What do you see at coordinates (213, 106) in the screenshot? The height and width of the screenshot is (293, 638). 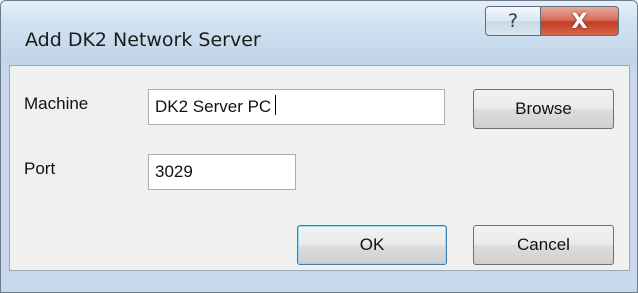 I see `machine-input-value: DK2 Server PC` at bounding box center [213, 106].